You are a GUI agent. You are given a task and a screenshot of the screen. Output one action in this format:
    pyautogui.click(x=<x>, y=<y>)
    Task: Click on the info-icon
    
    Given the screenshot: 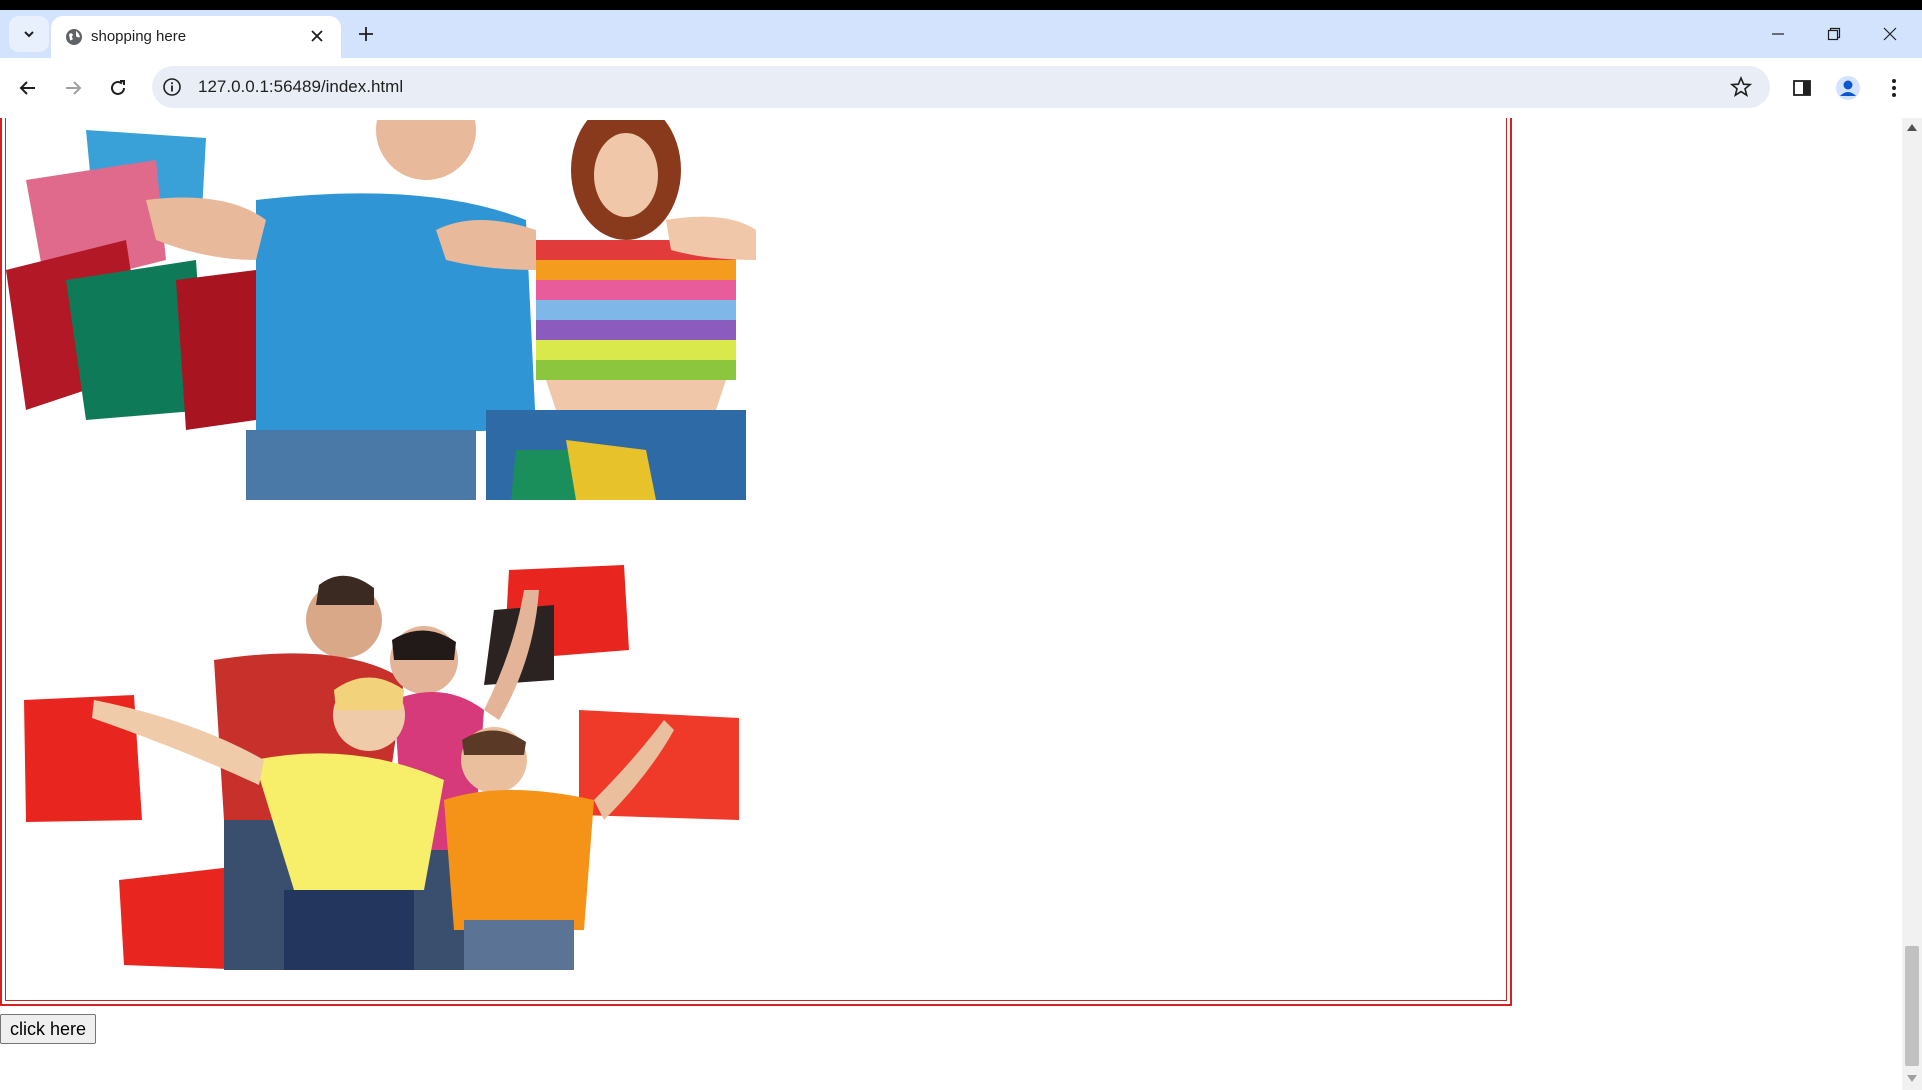 What is the action you would take?
    pyautogui.click(x=172, y=87)
    